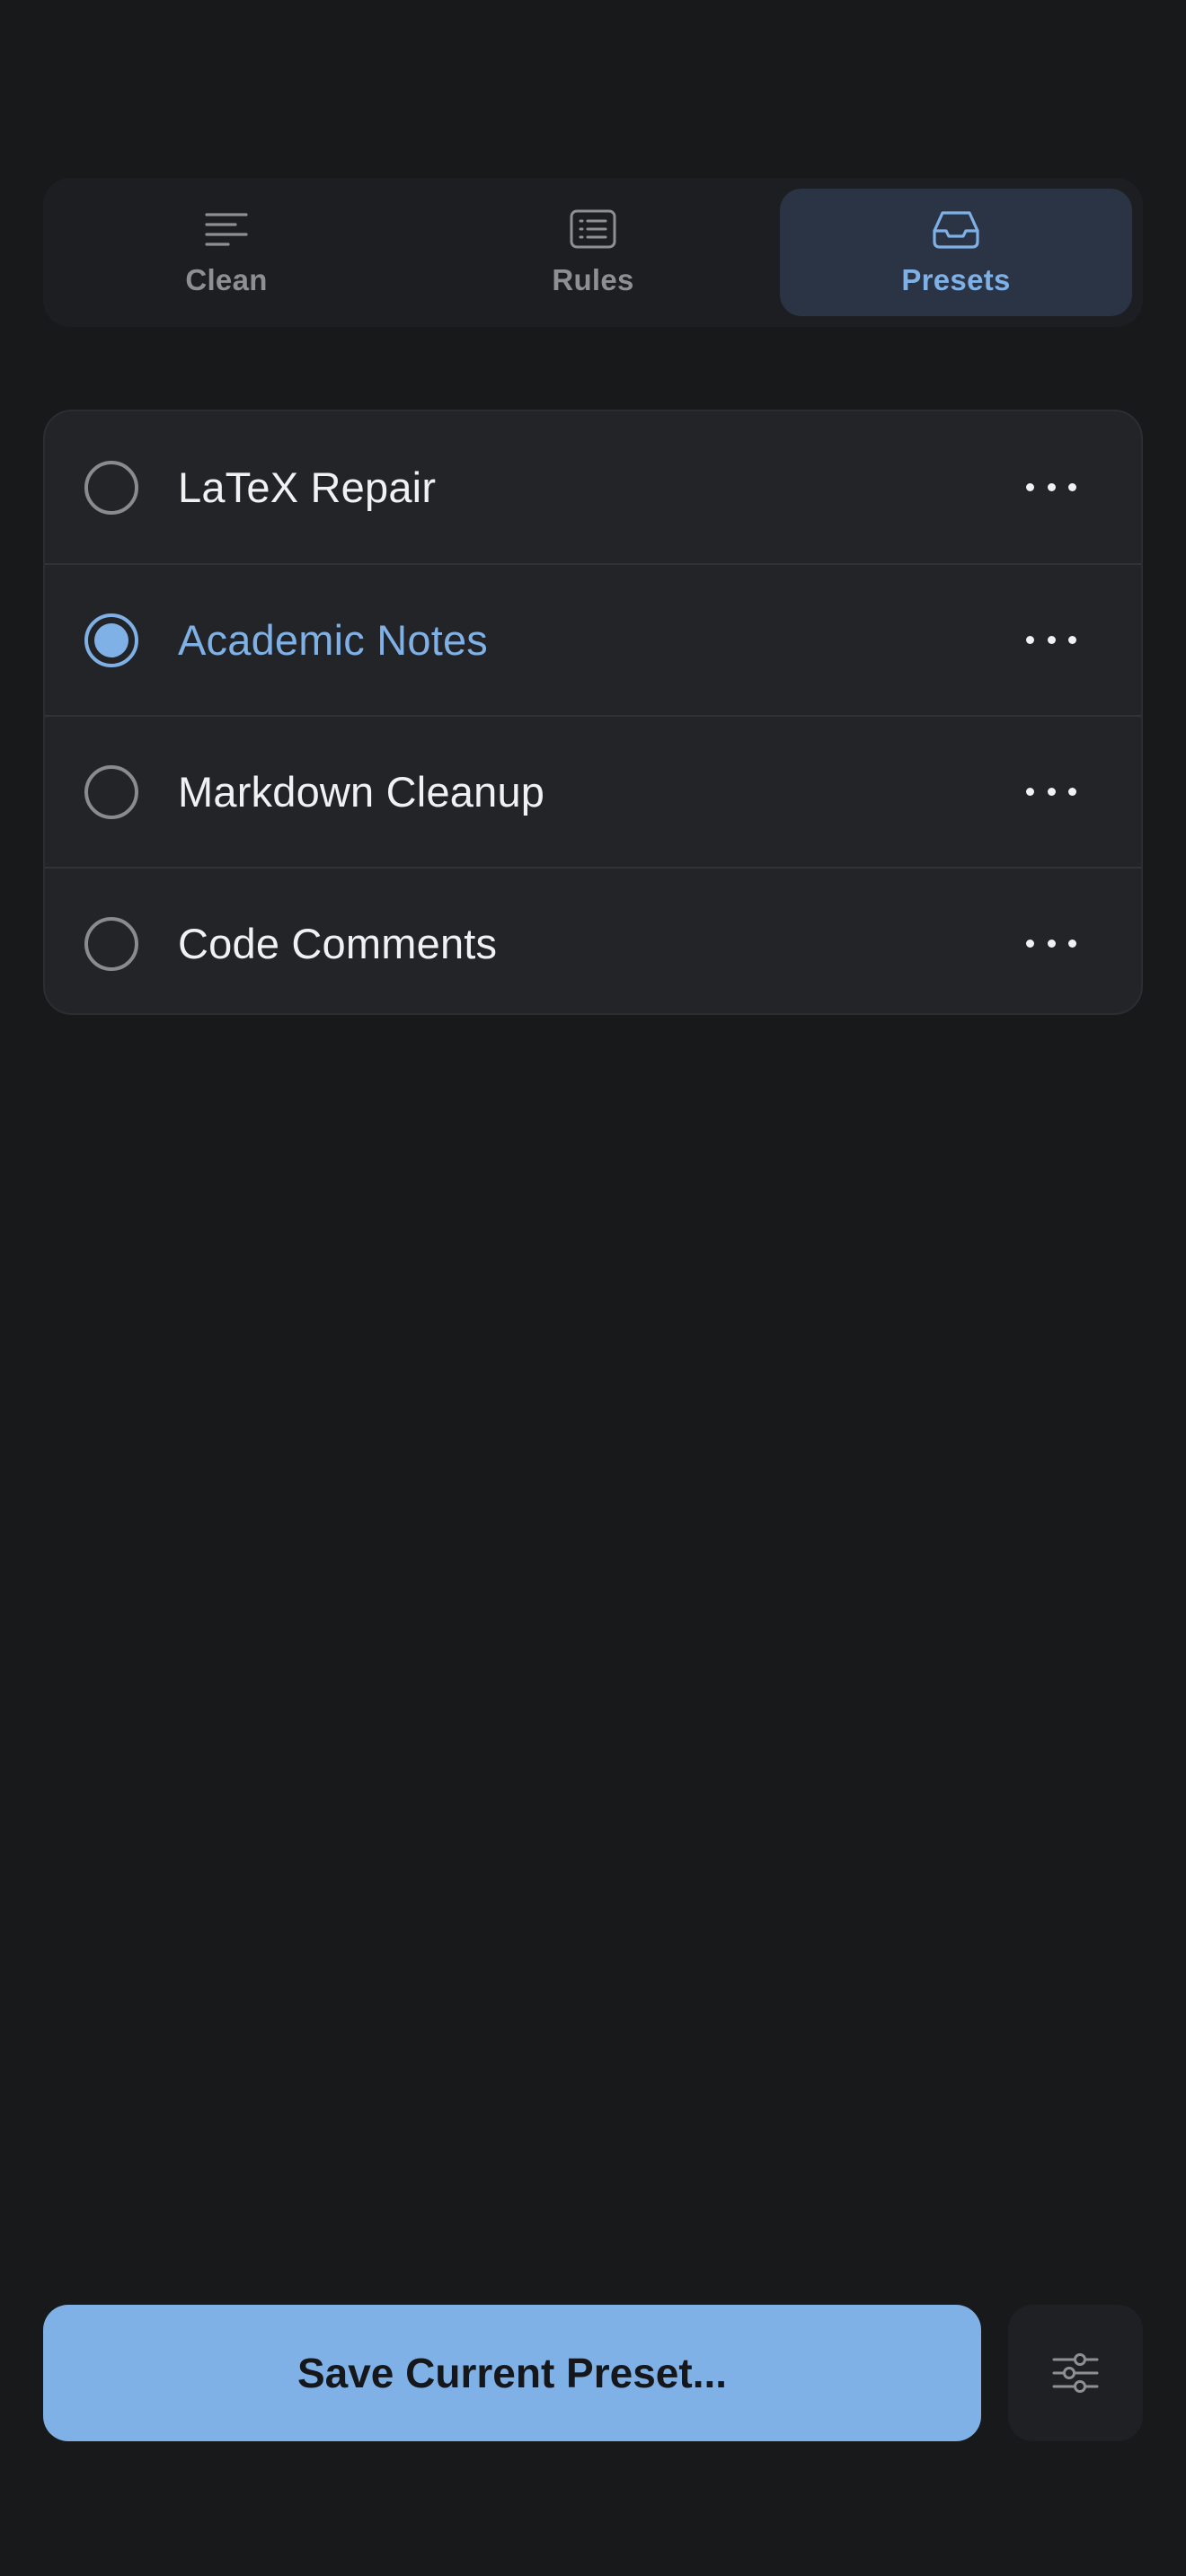 This screenshot has width=1186, height=2576. What do you see at coordinates (956, 230) in the screenshot?
I see `tray-inbox-icon` at bounding box center [956, 230].